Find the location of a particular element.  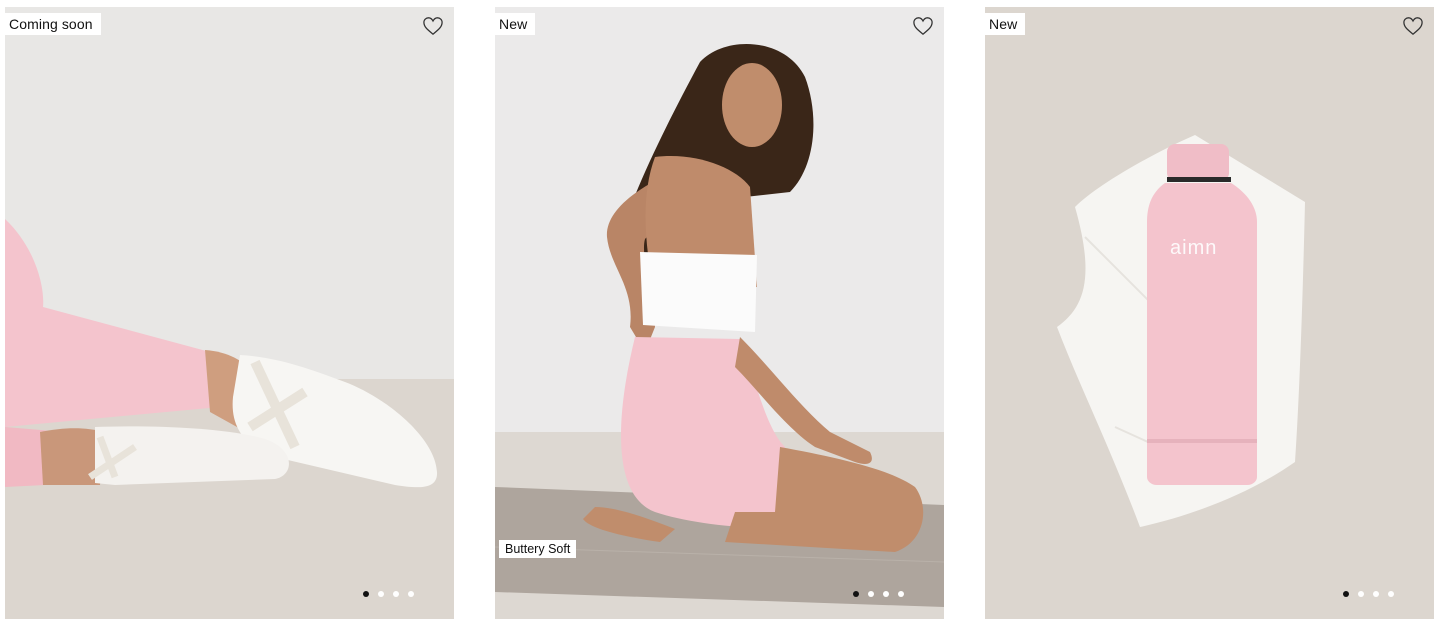

feature-badge: Buttery Soft is located at coordinates (538, 549).